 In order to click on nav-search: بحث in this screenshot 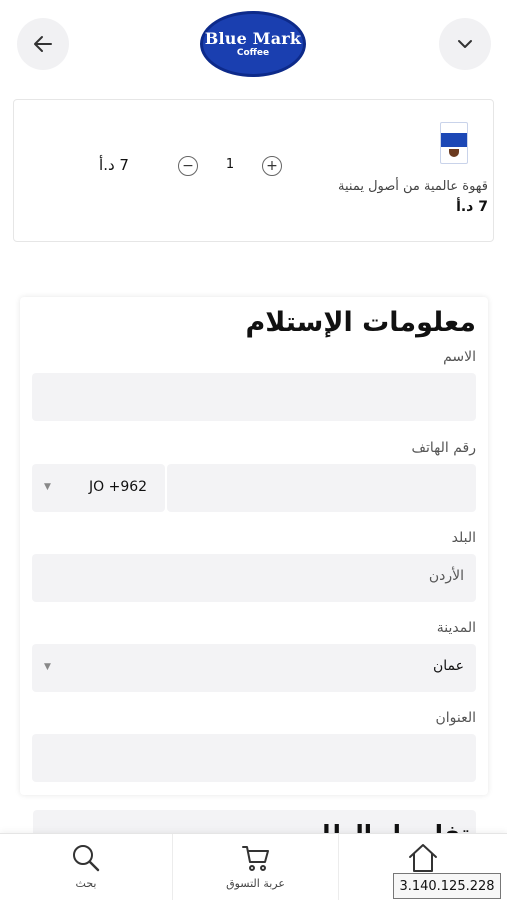, I will do `click(86, 867)`.